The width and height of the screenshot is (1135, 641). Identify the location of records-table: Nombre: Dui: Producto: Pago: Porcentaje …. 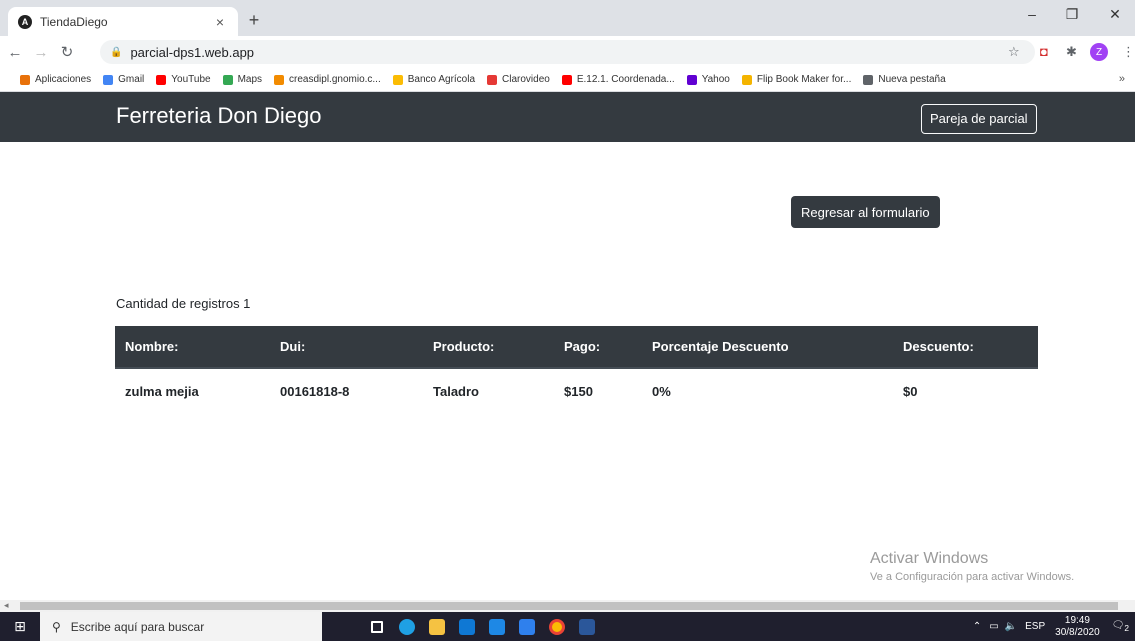
(576, 369).